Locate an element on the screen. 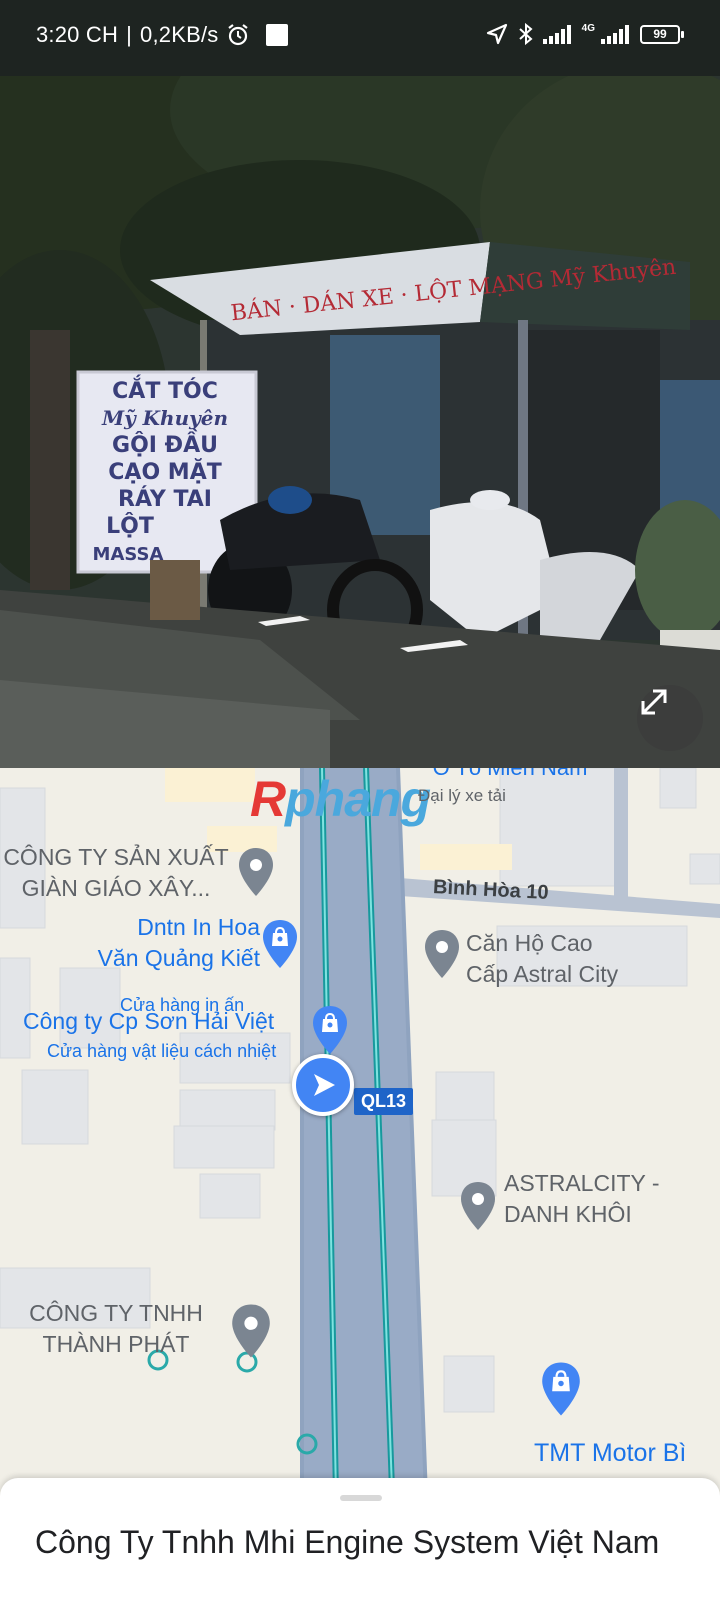 The height and width of the screenshot is (1600, 720). fullscreen-button is located at coordinates (670, 718).